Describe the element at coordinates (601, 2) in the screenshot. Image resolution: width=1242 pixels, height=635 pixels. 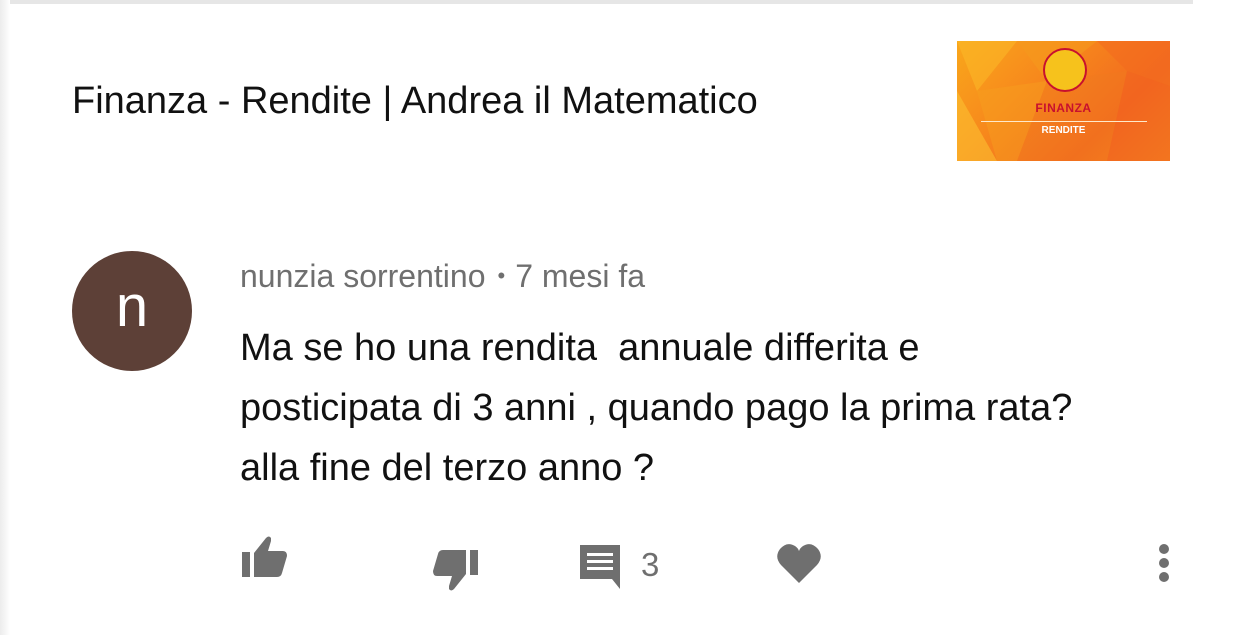
I see `top-divider` at that location.